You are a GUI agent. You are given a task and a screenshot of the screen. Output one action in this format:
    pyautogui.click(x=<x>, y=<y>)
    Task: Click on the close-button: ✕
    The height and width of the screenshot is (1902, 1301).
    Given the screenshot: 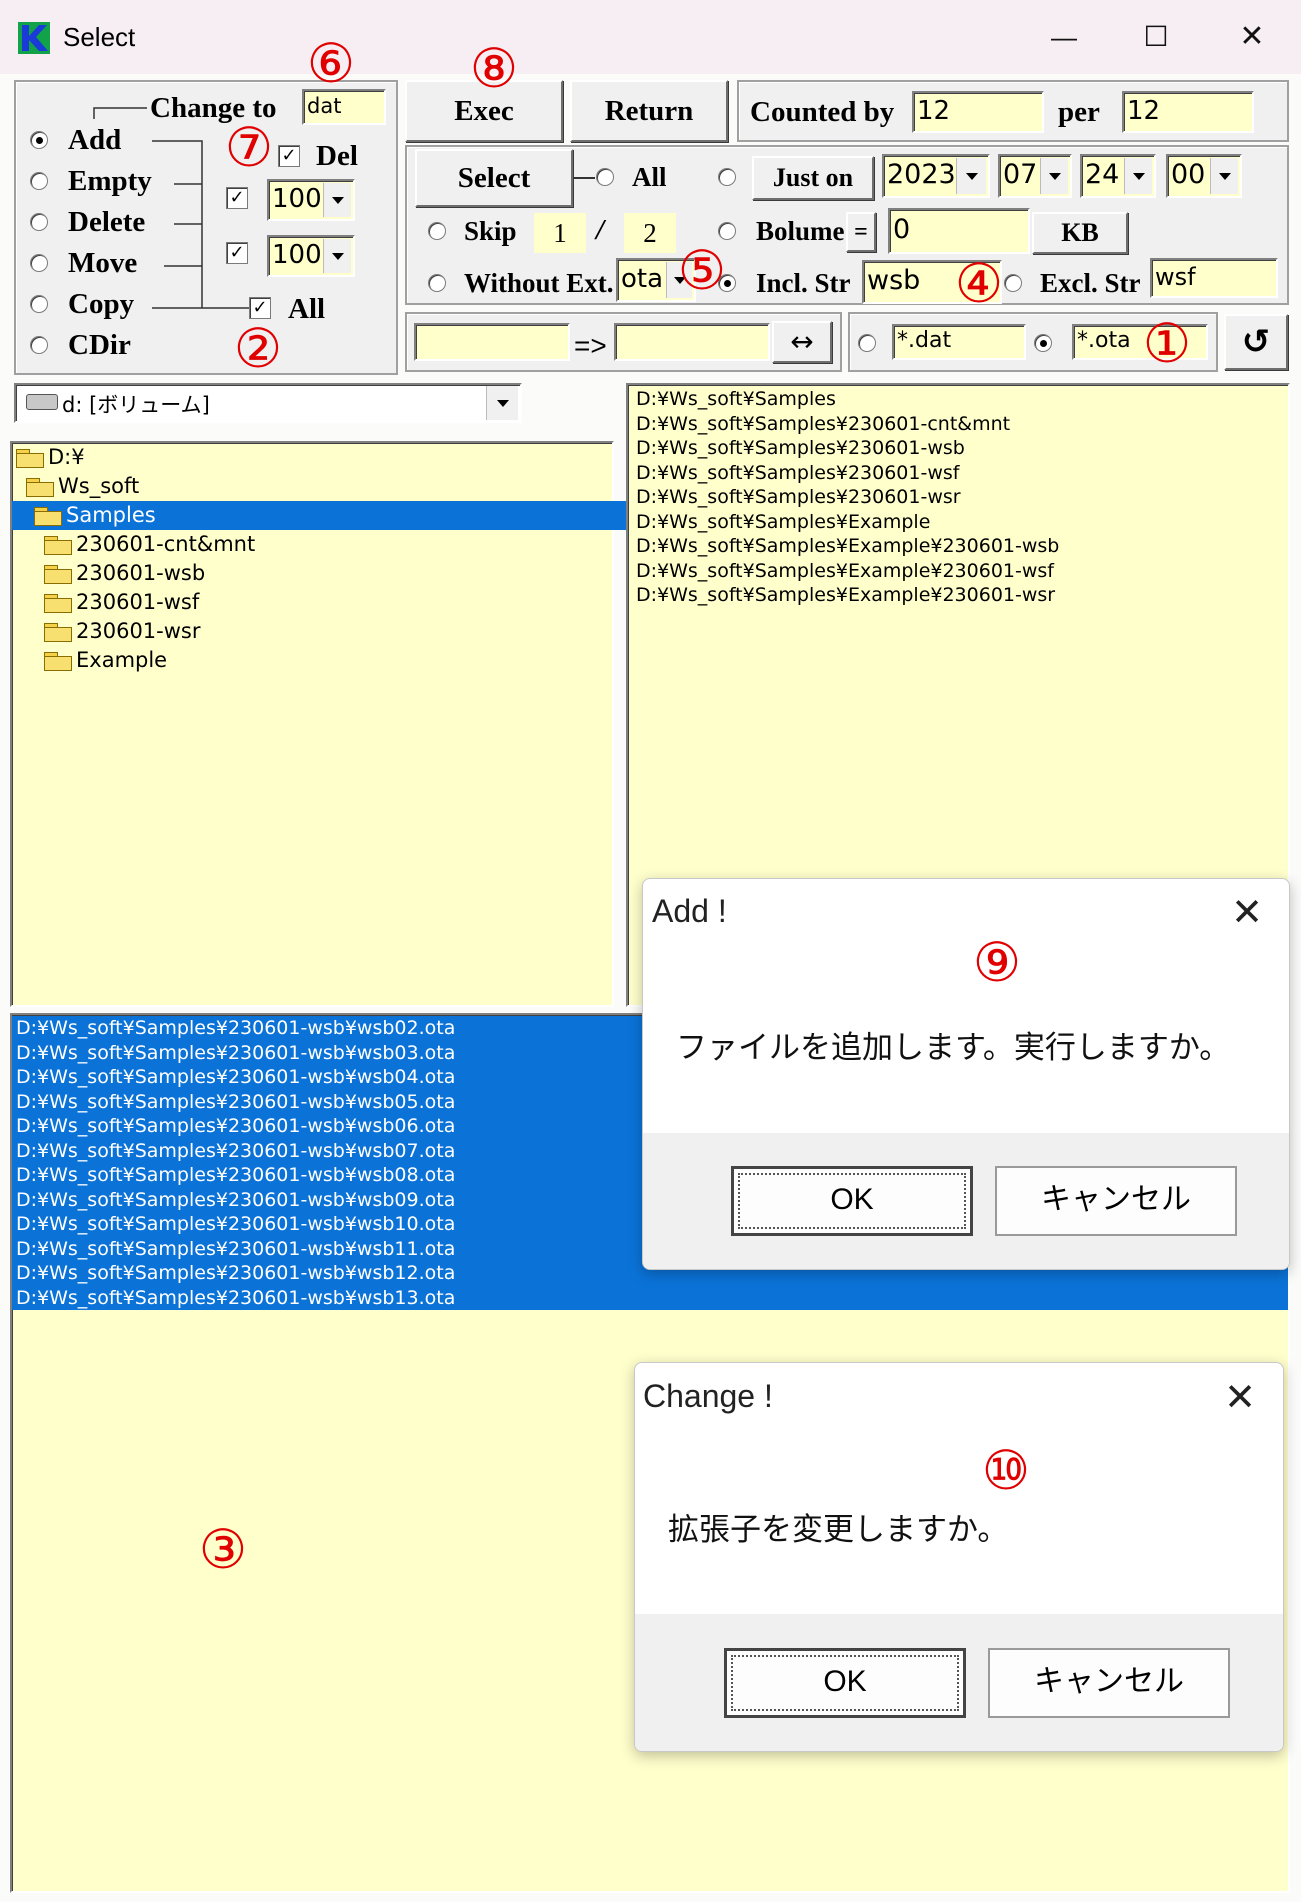 What is the action you would take?
    pyautogui.click(x=1252, y=37)
    